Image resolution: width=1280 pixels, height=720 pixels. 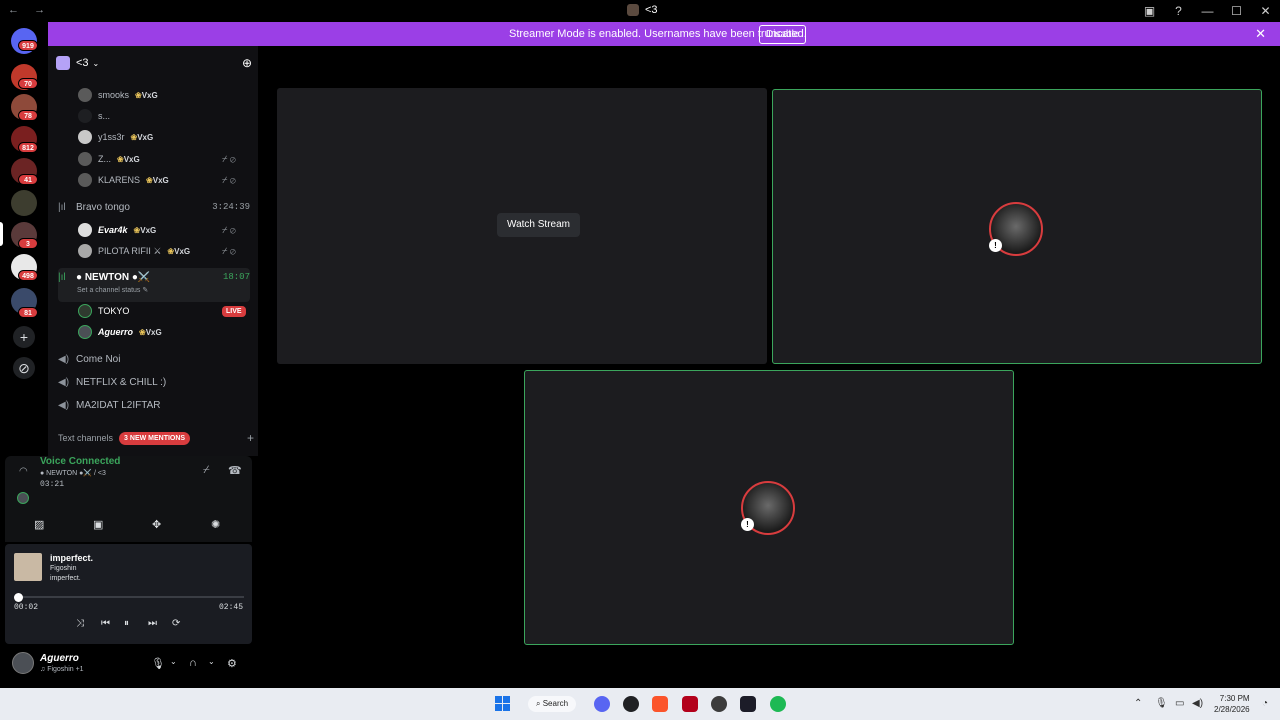 I want to click on repeat-icon: ⟳, so click(x=176, y=623).